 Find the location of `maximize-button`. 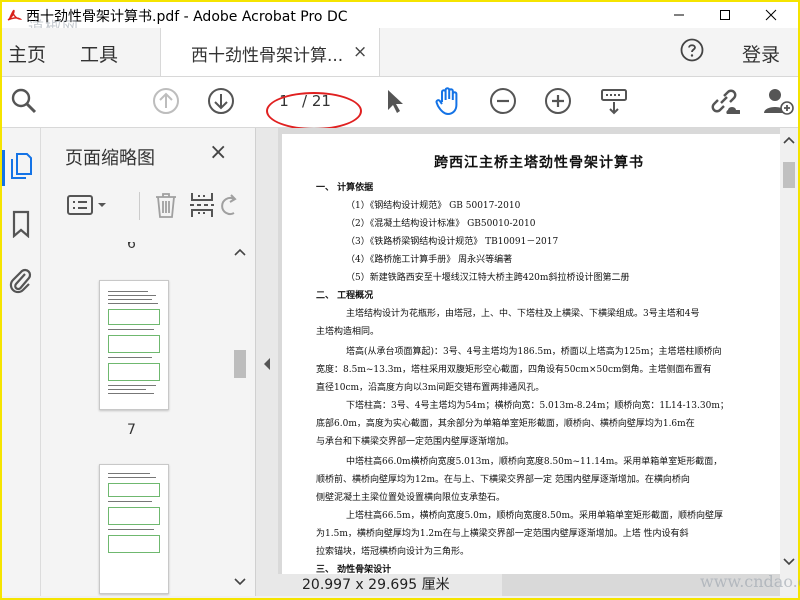

maximize-button is located at coordinates (725, 15).